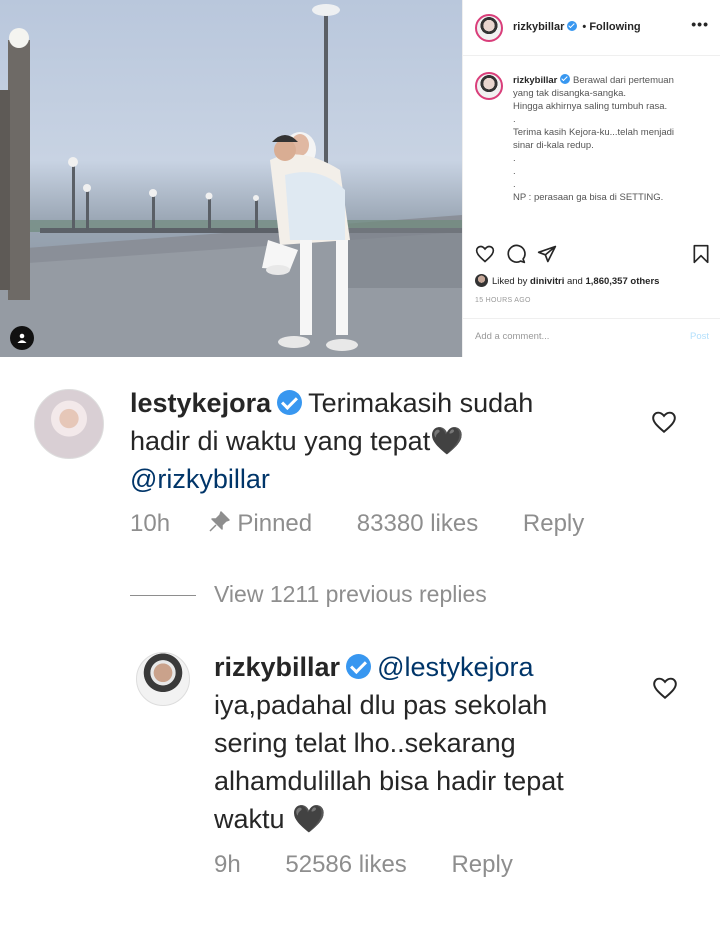 This screenshot has height=940, width=720. I want to click on divider, so click(163, 596).